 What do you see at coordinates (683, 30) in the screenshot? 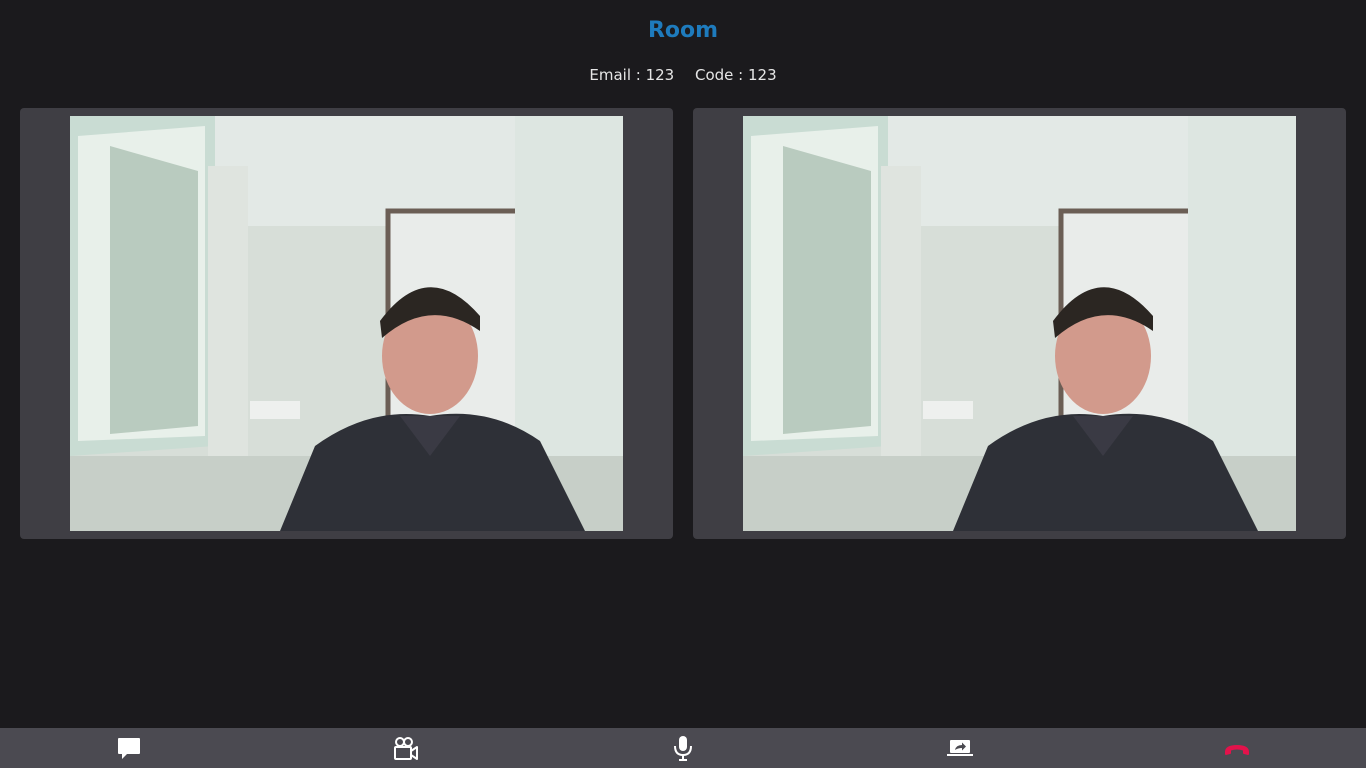
I see `room-title: Room` at bounding box center [683, 30].